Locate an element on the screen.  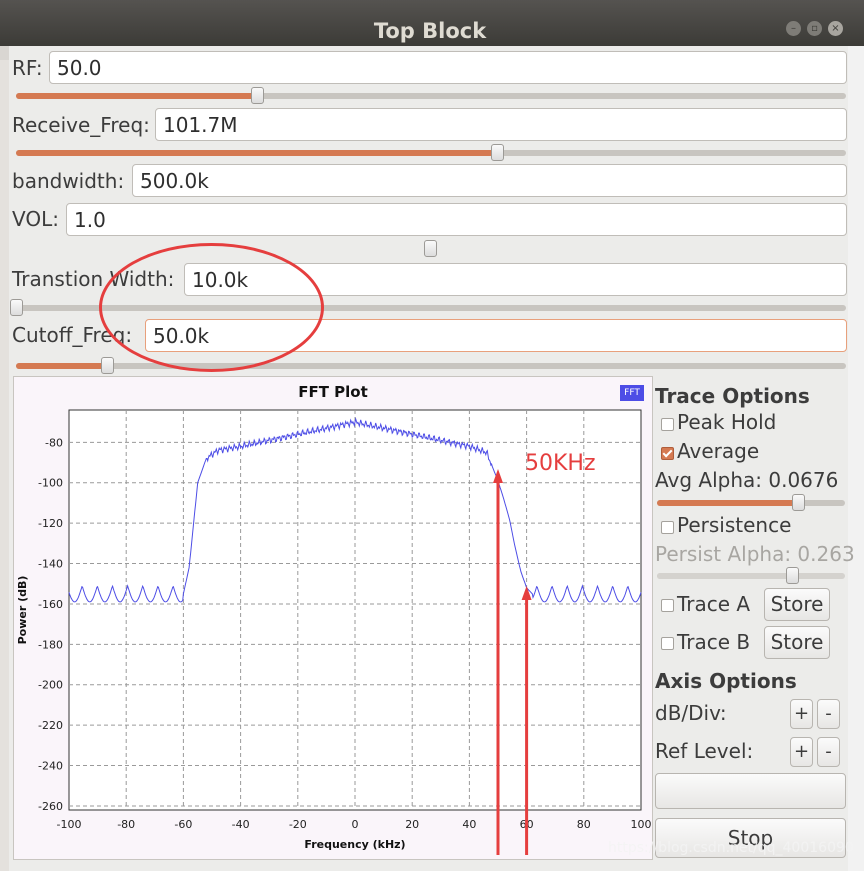
avg-alpha-slider-knob is located at coordinates (798, 502).